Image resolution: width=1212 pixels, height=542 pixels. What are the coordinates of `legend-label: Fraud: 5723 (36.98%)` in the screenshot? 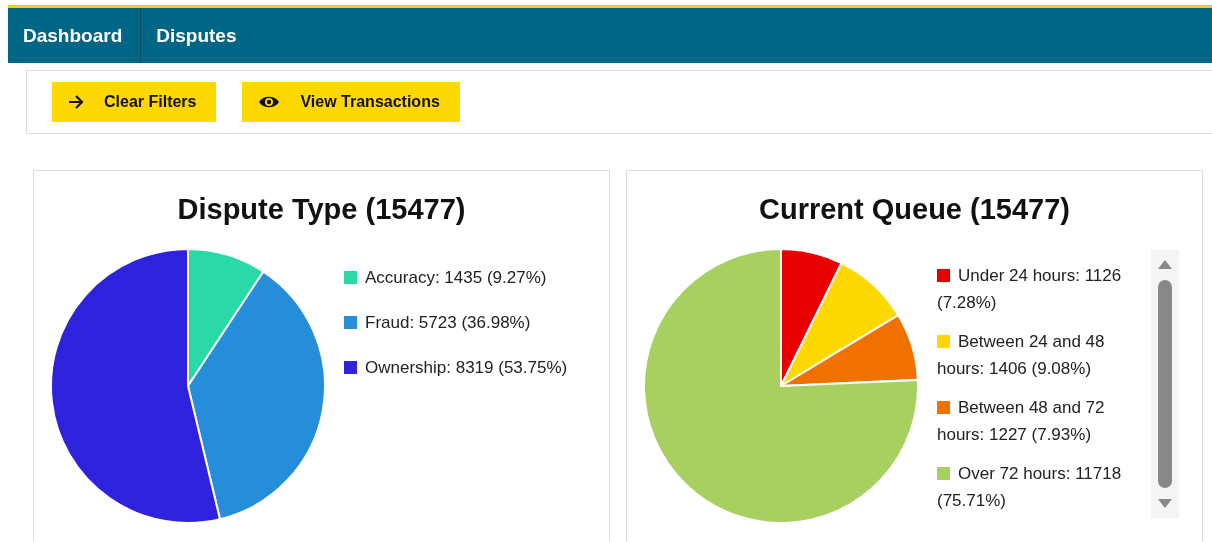 It's located at (448, 323).